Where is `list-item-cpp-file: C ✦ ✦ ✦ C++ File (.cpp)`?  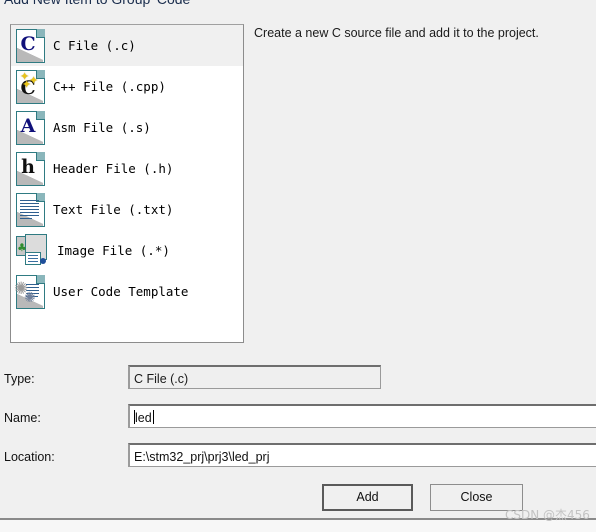 list-item-cpp-file: C ✦ ✦ ✦ C++ File (.cpp) is located at coordinates (127, 86).